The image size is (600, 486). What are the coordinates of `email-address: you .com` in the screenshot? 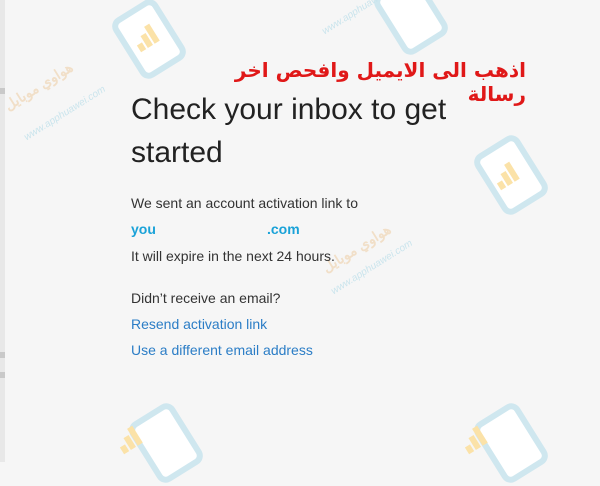 It's located at (221, 230).